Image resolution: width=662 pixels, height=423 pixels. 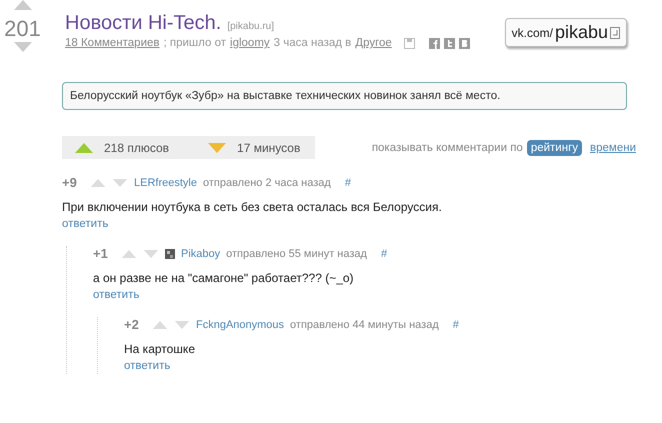 I want to click on category-link: Другое, so click(x=373, y=43).